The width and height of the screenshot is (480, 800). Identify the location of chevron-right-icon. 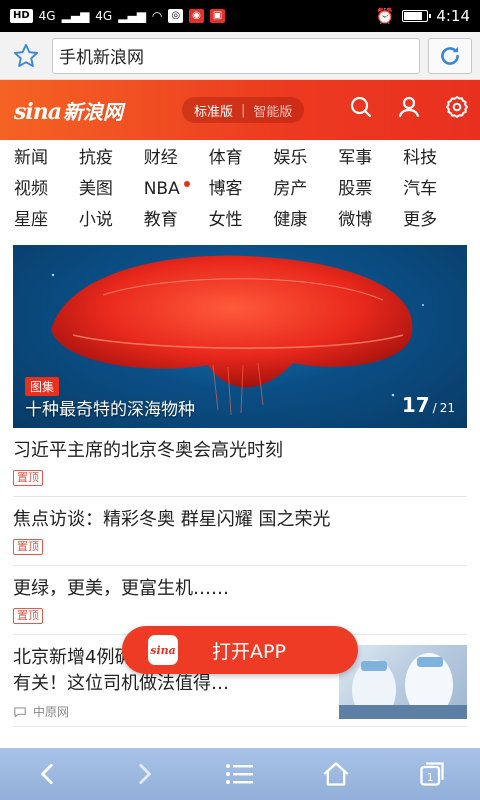
(145, 774).